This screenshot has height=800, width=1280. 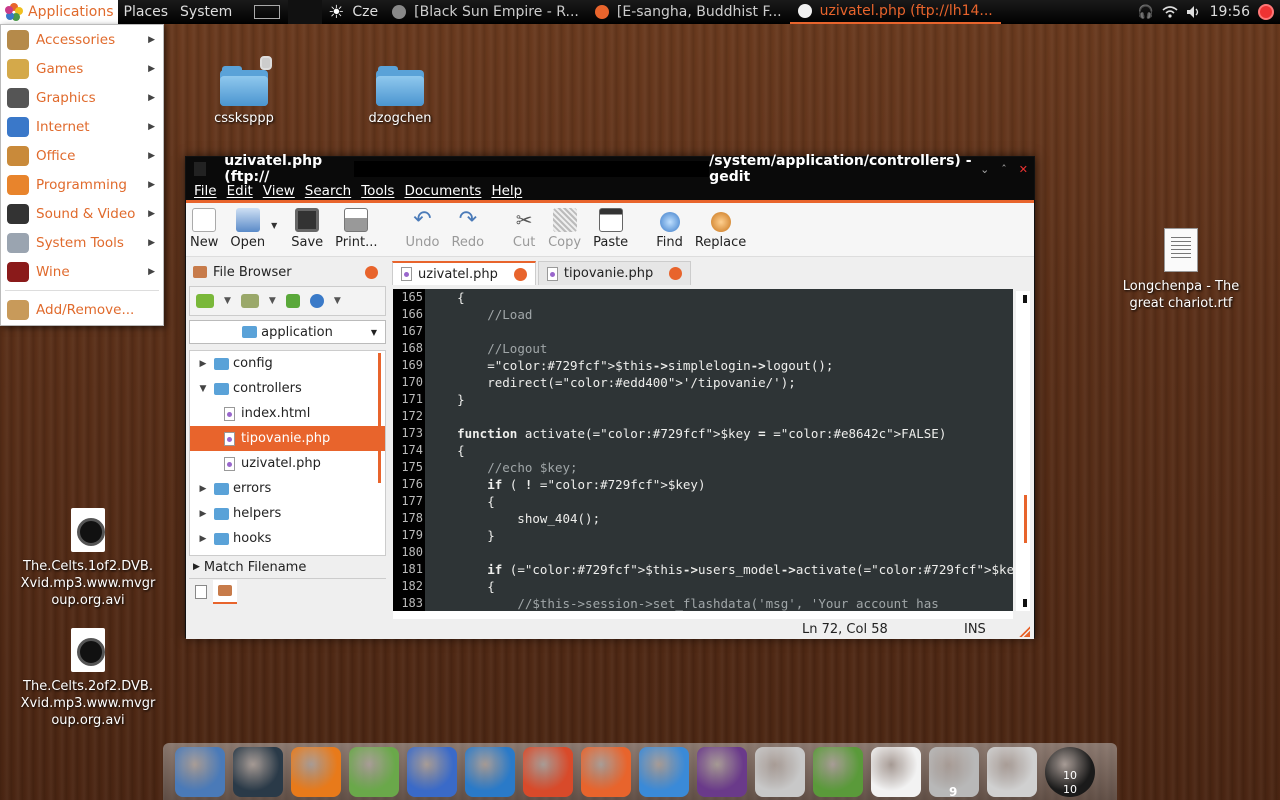 What do you see at coordinates (82, 97) in the screenshot?
I see `menu-item-graphics: Graphics ▶` at bounding box center [82, 97].